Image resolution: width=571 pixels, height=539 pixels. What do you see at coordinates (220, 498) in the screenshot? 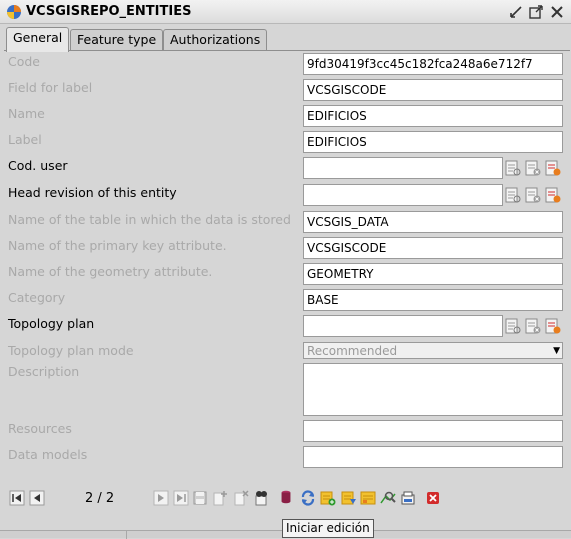
I see `new-record-icon` at bounding box center [220, 498].